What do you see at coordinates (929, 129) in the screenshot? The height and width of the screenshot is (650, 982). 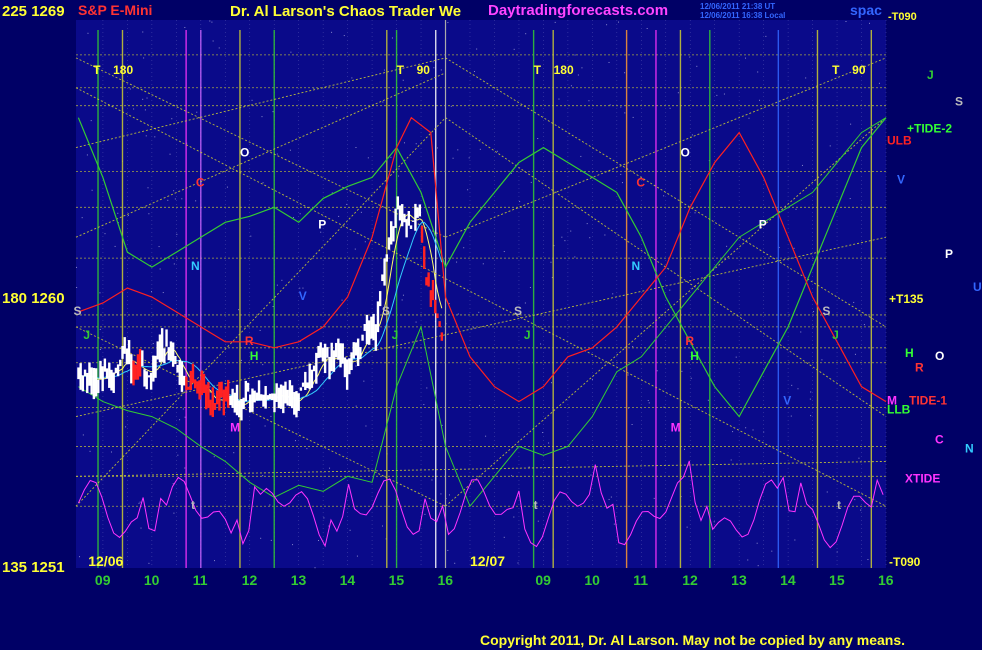 I see `right-series-label: +TIDE-2` at bounding box center [929, 129].